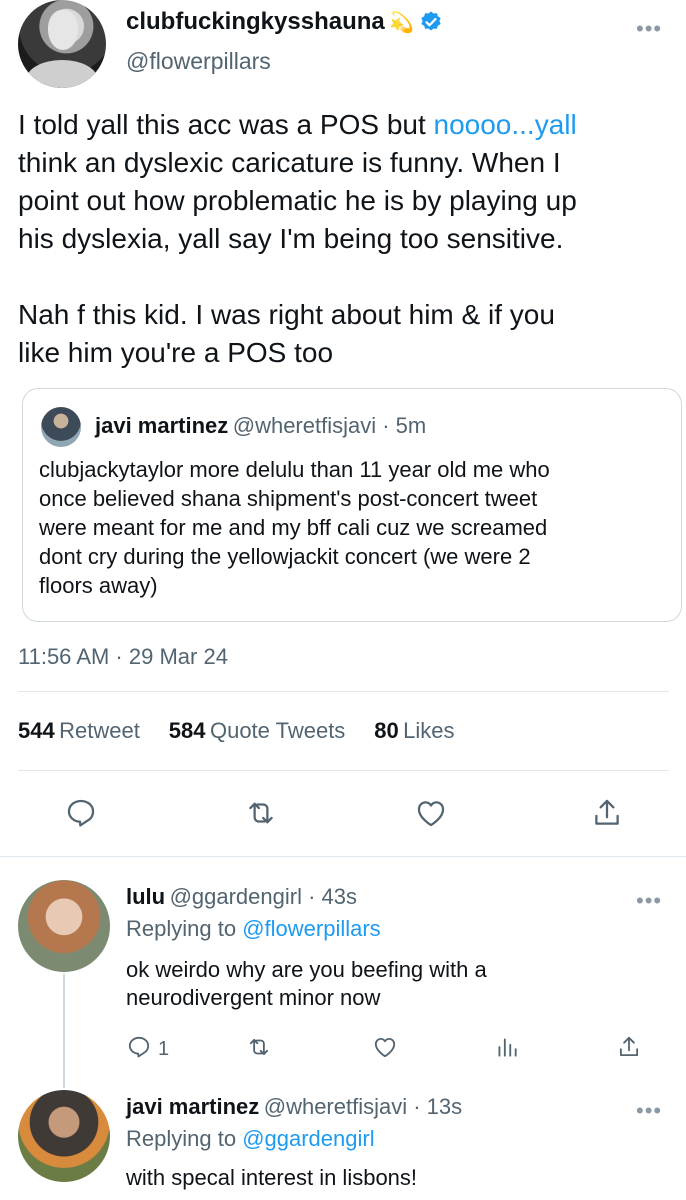 This screenshot has height=1200, width=686. I want to click on likes-count: 80, so click(386, 730).